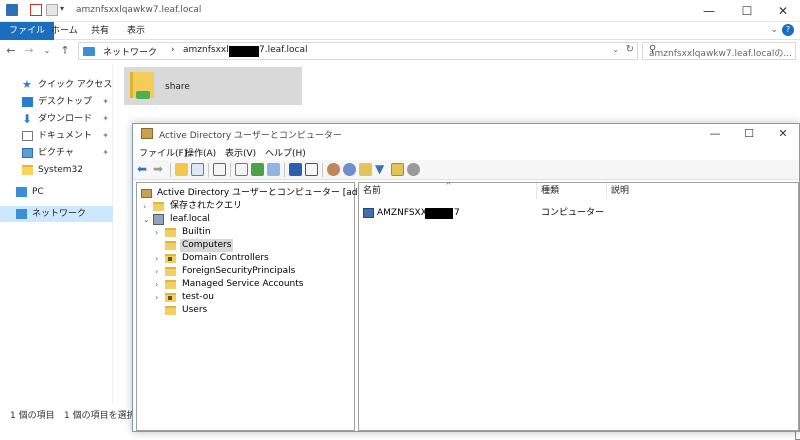 Image resolution: width=800 pixels, height=440 pixels. Describe the element at coordinates (747, 11) in the screenshot. I see `maximize-button: ☐` at that location.